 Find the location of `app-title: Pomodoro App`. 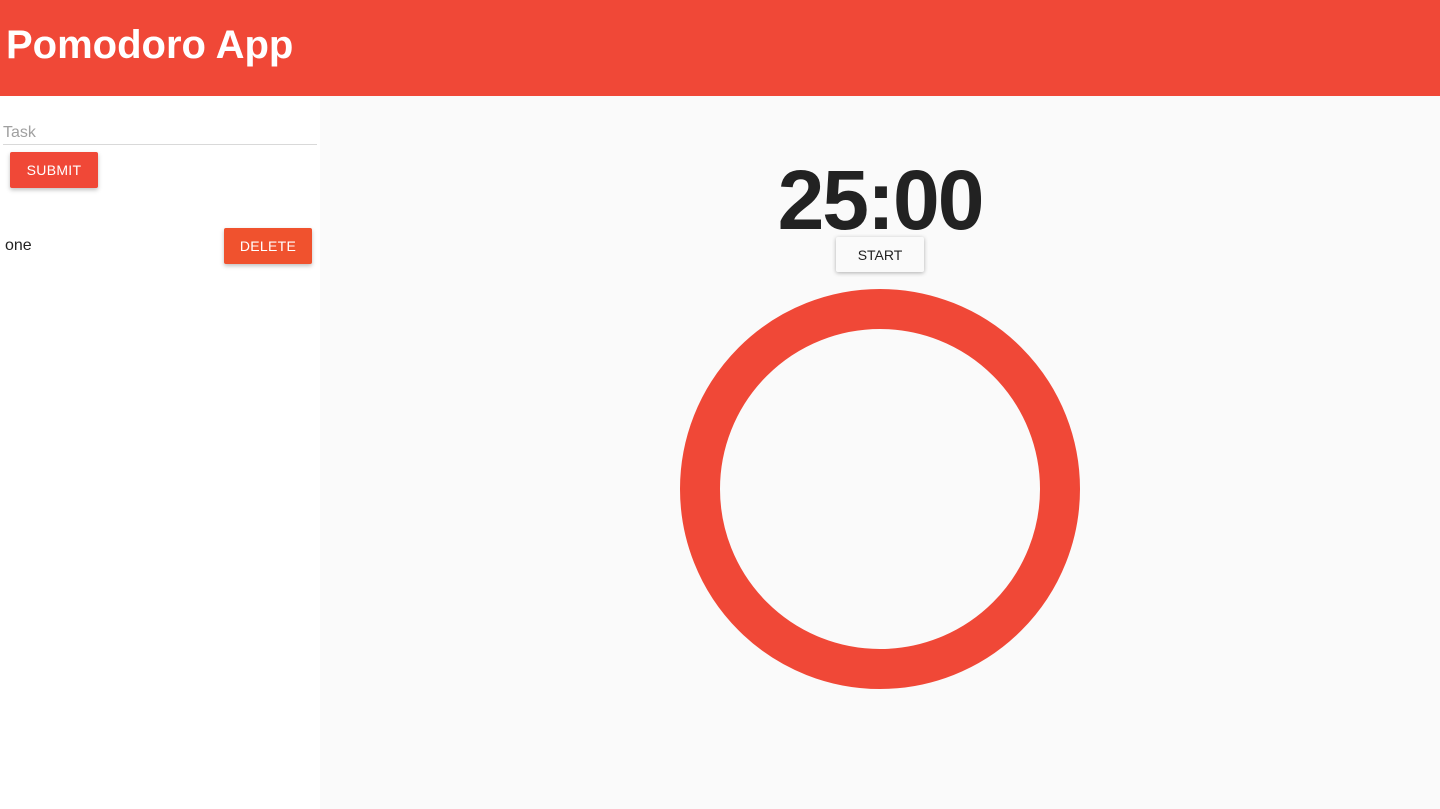

app-title: Pomodoro App is located at coordinates (150, 45).